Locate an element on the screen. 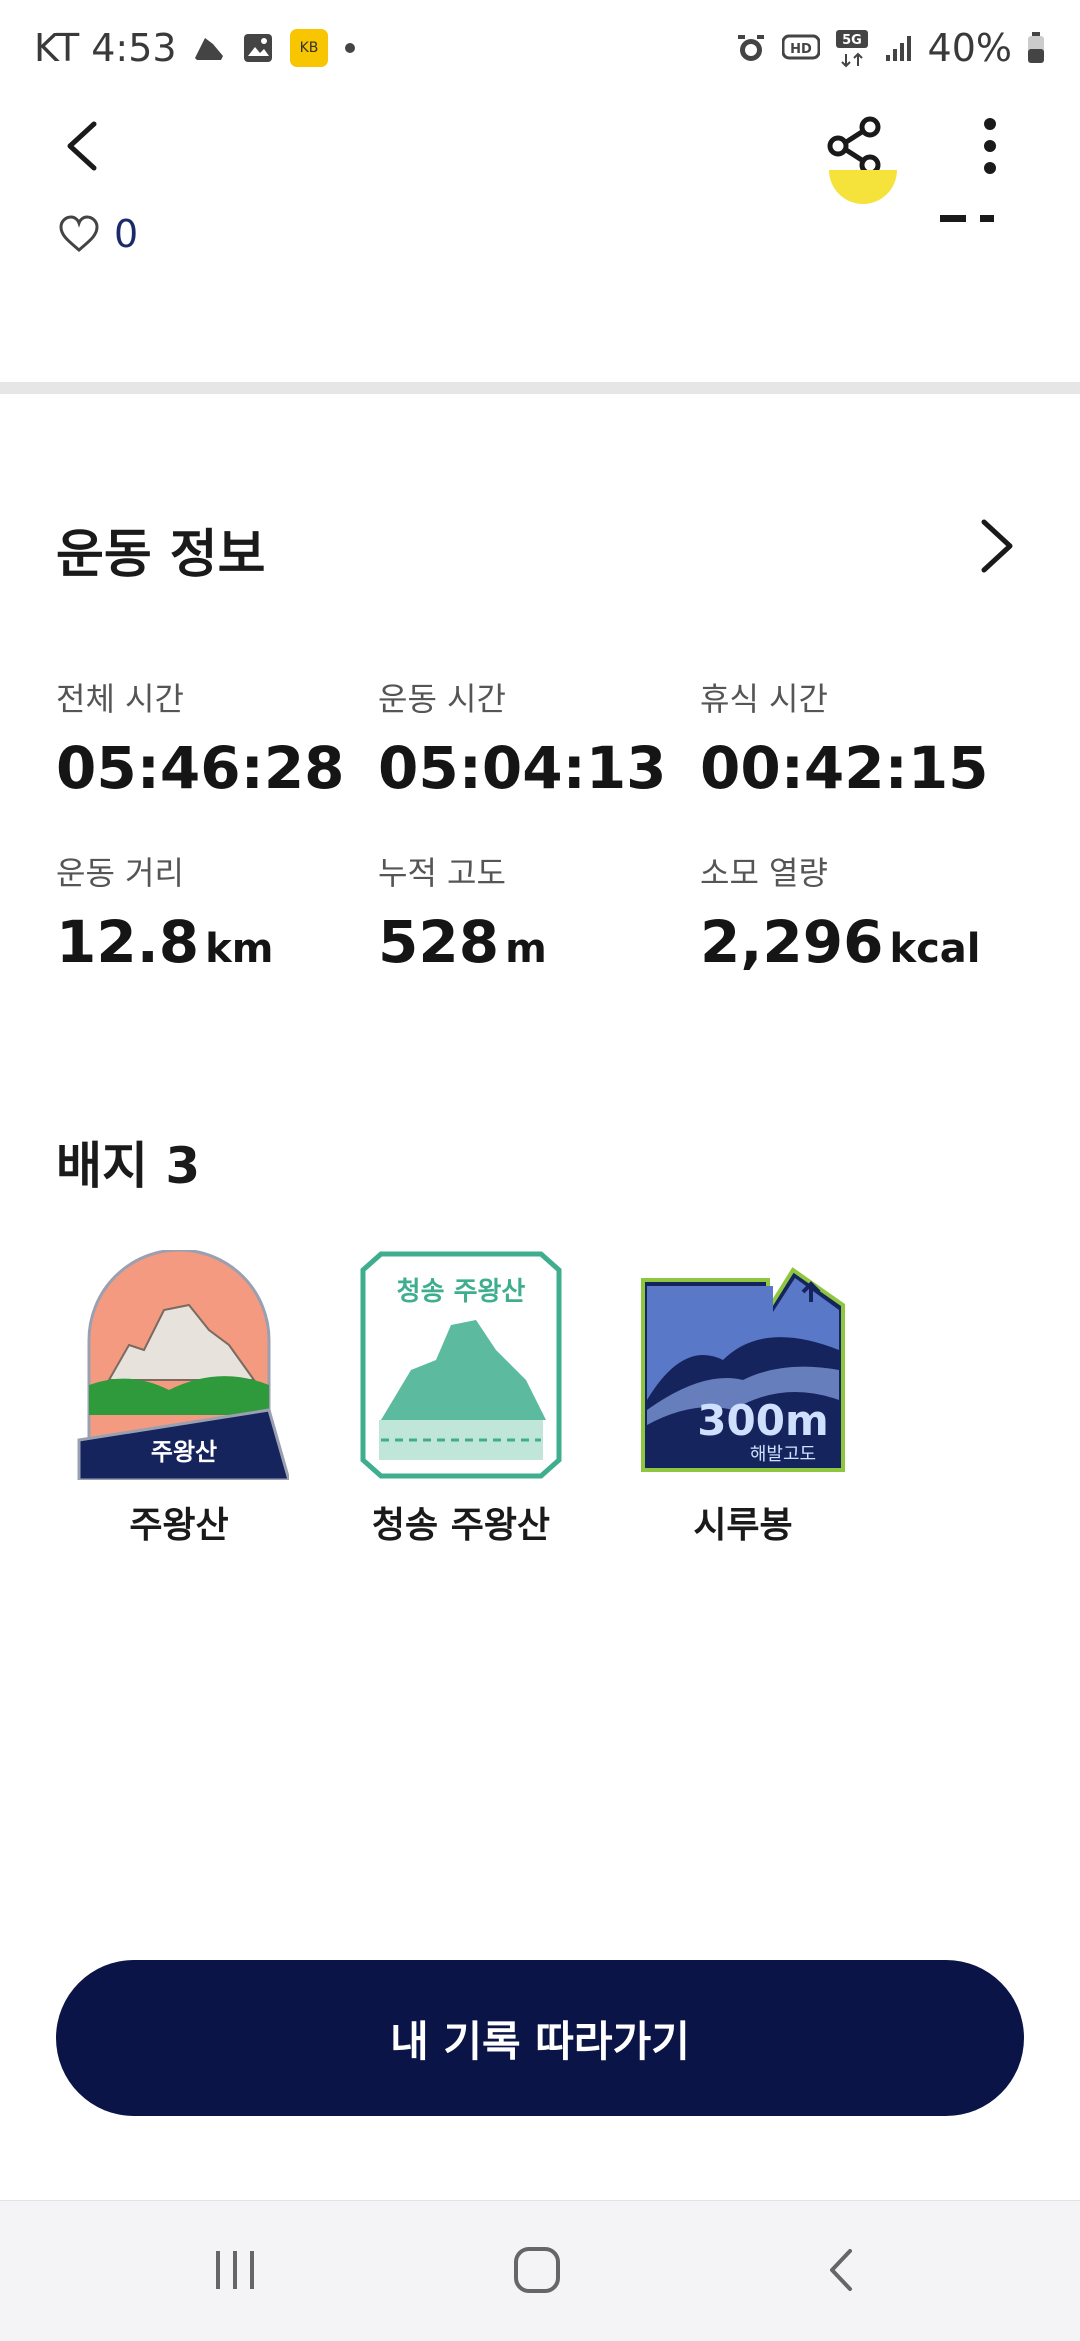 The height and width of the screenshot is (2341, 1080). svg-text: 5G is located at coordinates (852, 40).